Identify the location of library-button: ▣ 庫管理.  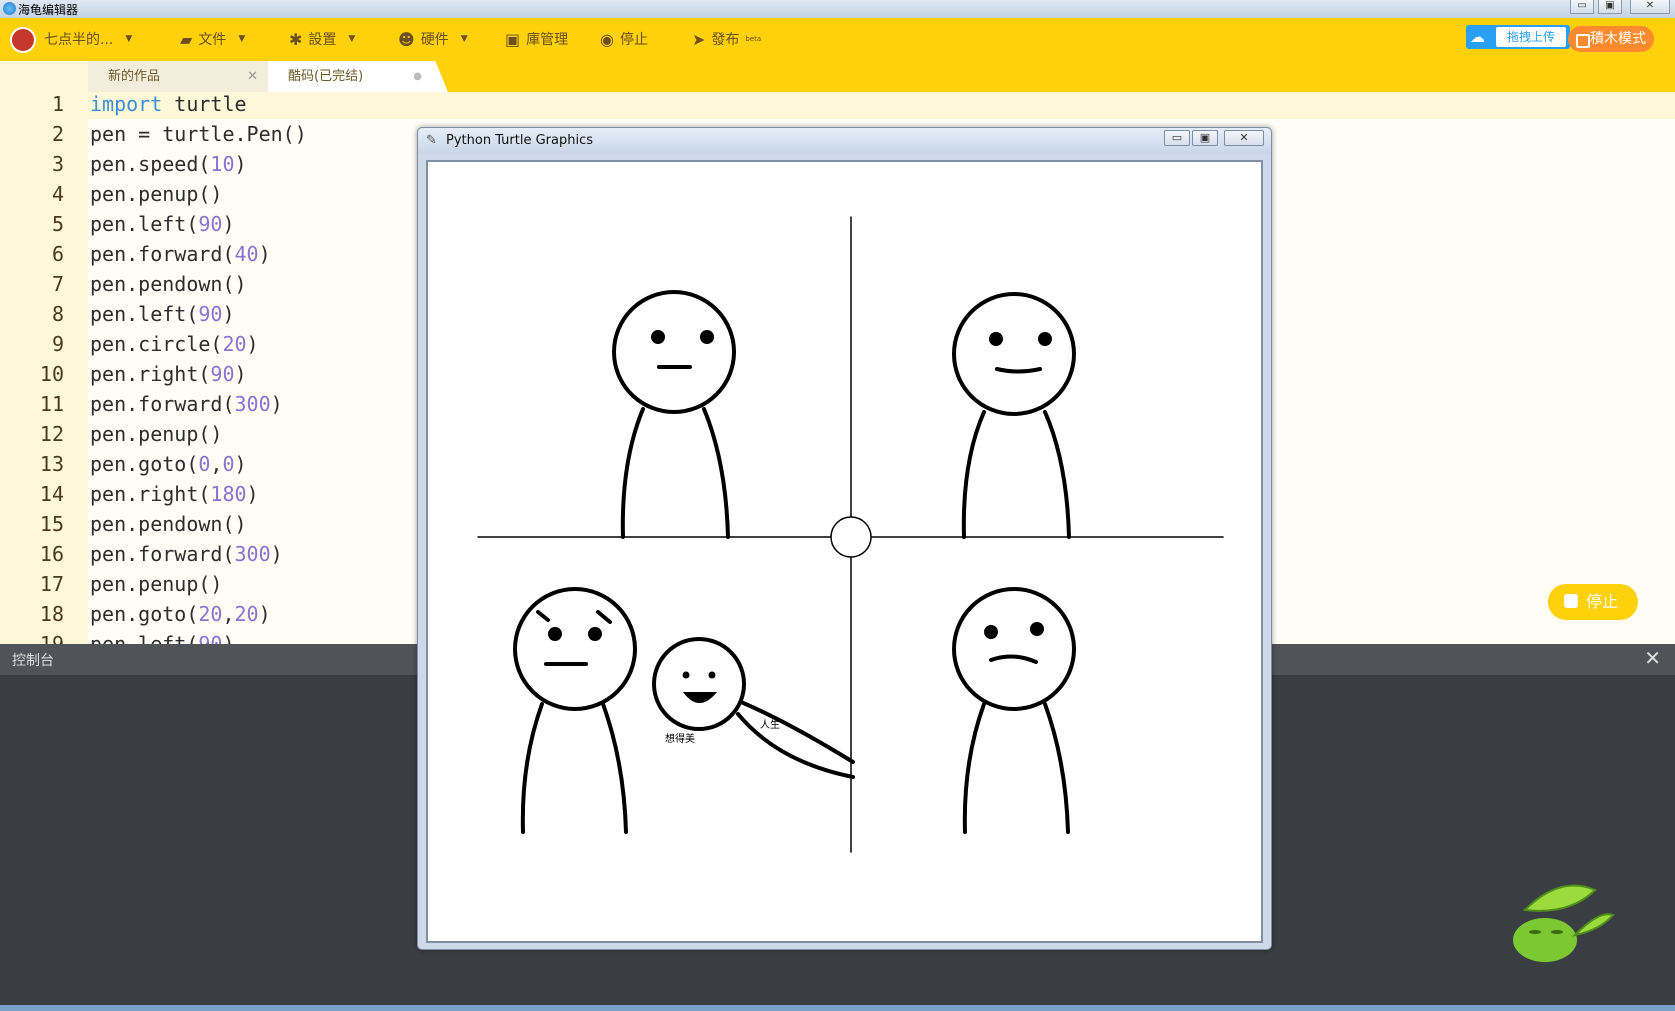
(536, 39).